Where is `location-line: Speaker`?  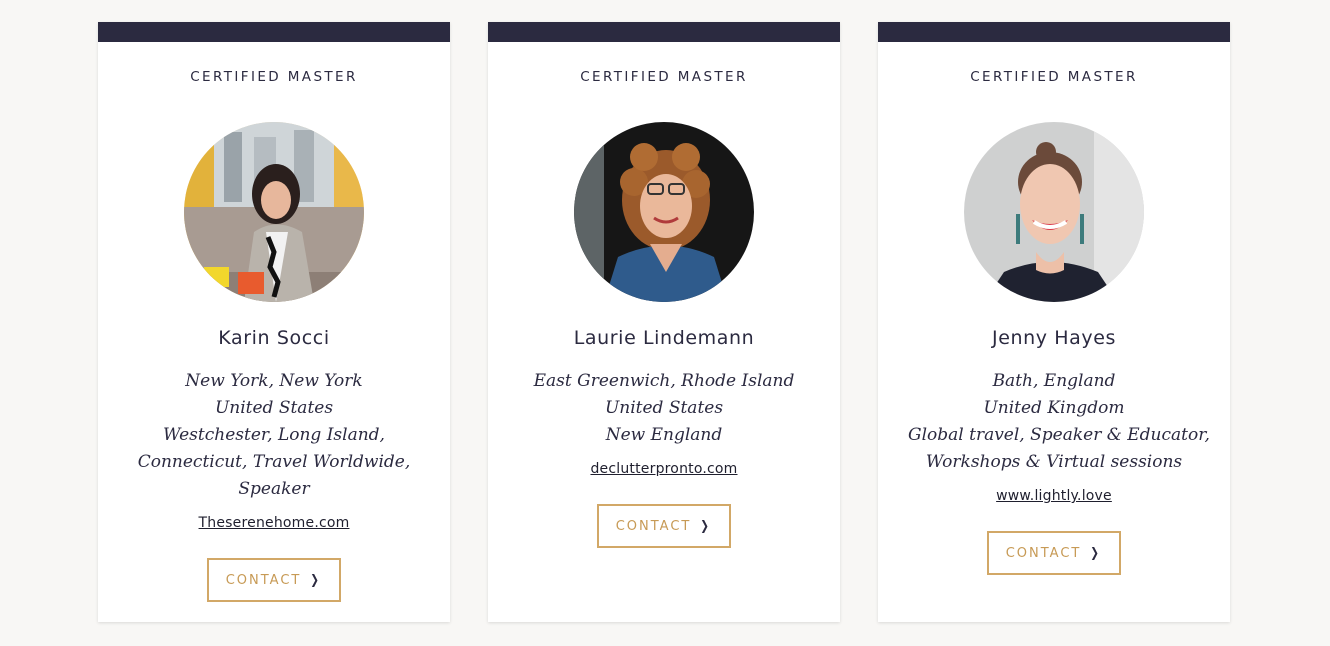 location-line: Speaker is located at coordinates (274, 489).